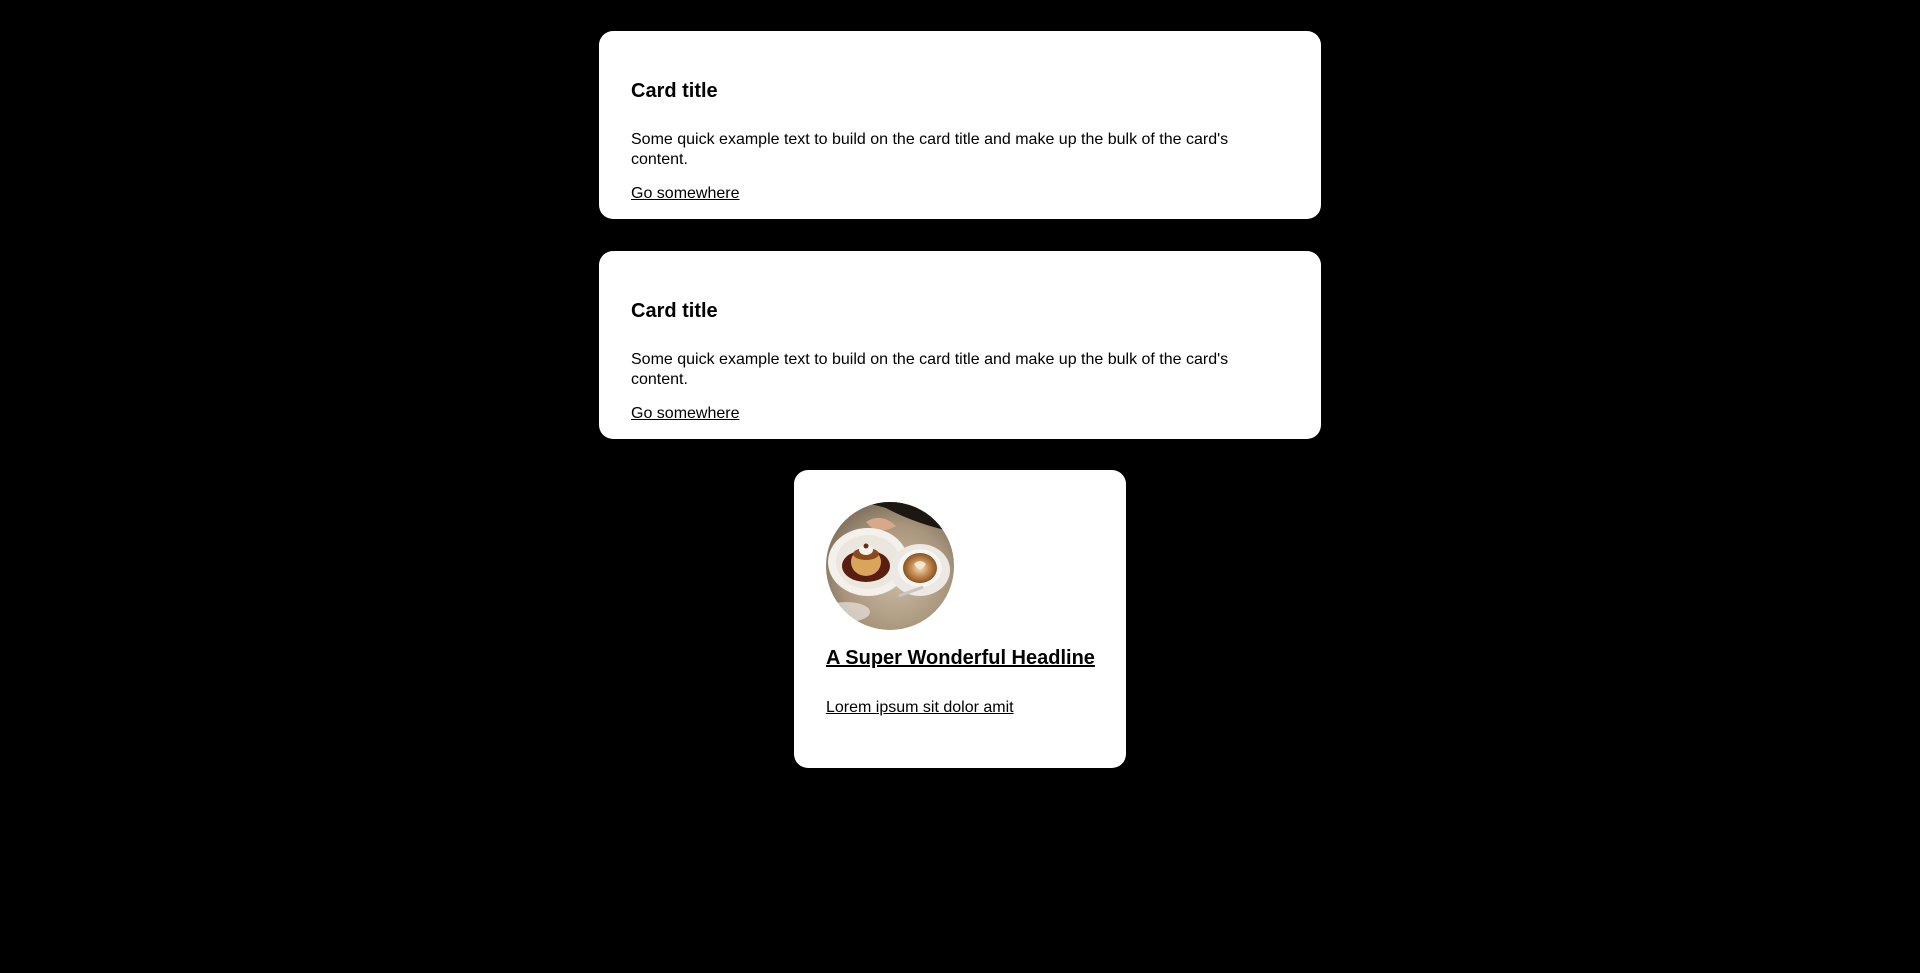  Describe the element at coordinates (960, 658) in the screenshot. I see `headline-link: A Super Wonderful Headline` at that location.